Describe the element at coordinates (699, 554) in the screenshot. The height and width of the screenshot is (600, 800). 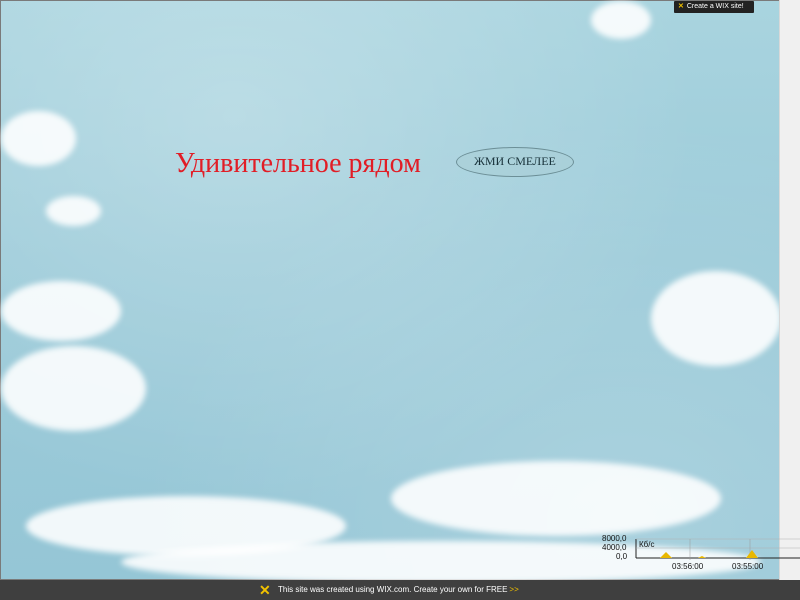
I see `traffic-widget: 8000,0 4000,0 0,0 Кб/с 03:56:00 03:55:00` at that location.